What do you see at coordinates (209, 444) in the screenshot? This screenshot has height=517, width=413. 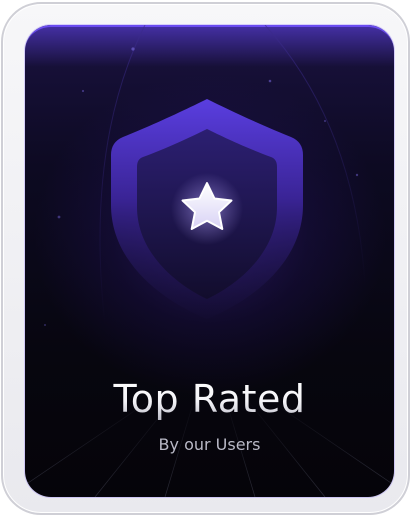 I see `badge-subtitle: By our Users` at bounding box center [209, 444].